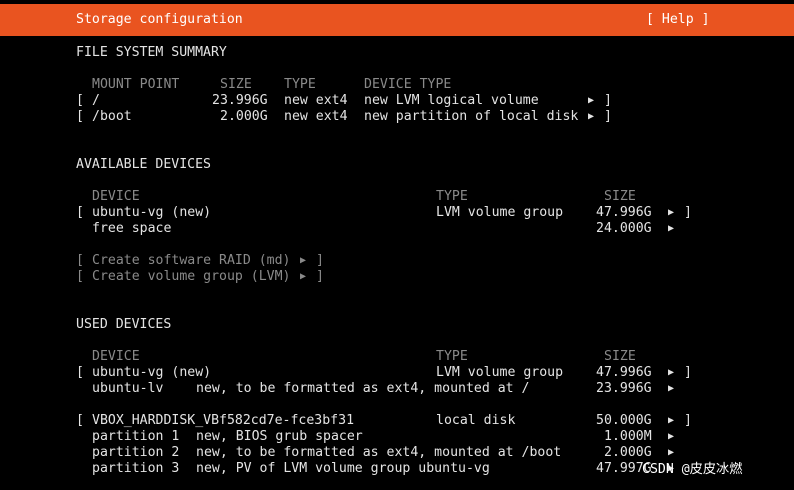 The image size is (794, 490). Describe the element at coordinates (408, 84) in the screenshot. I see `col-device-type: DEVICE TYPE` at that location.